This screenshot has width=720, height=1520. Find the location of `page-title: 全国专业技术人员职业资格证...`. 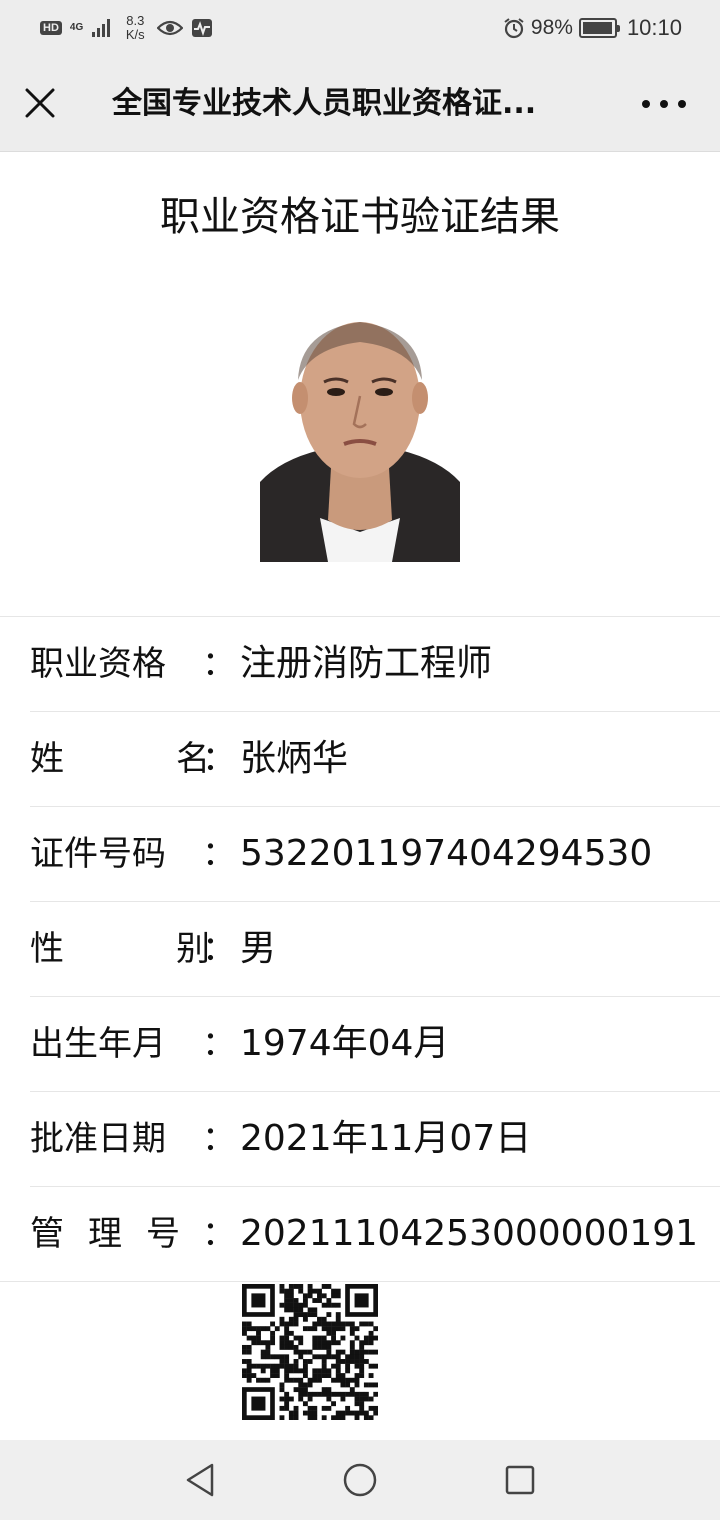

page-title: 全国专业技术人员职业资格证... is located at coordinates (324, 103).